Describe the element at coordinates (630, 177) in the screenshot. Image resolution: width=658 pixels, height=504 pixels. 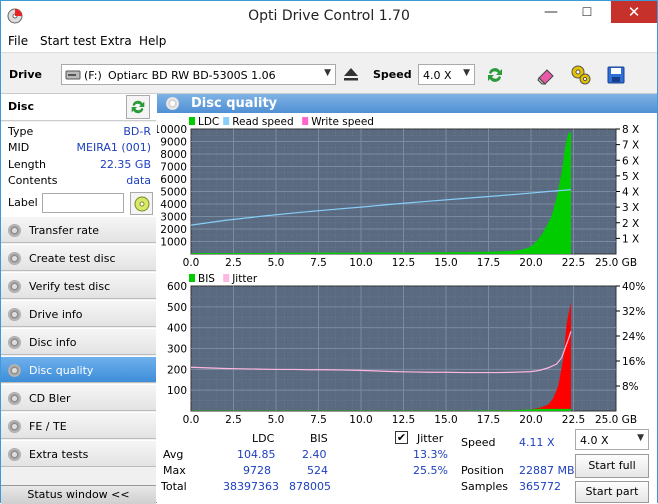
I see `y2-tick-label: 5 X` at that location.